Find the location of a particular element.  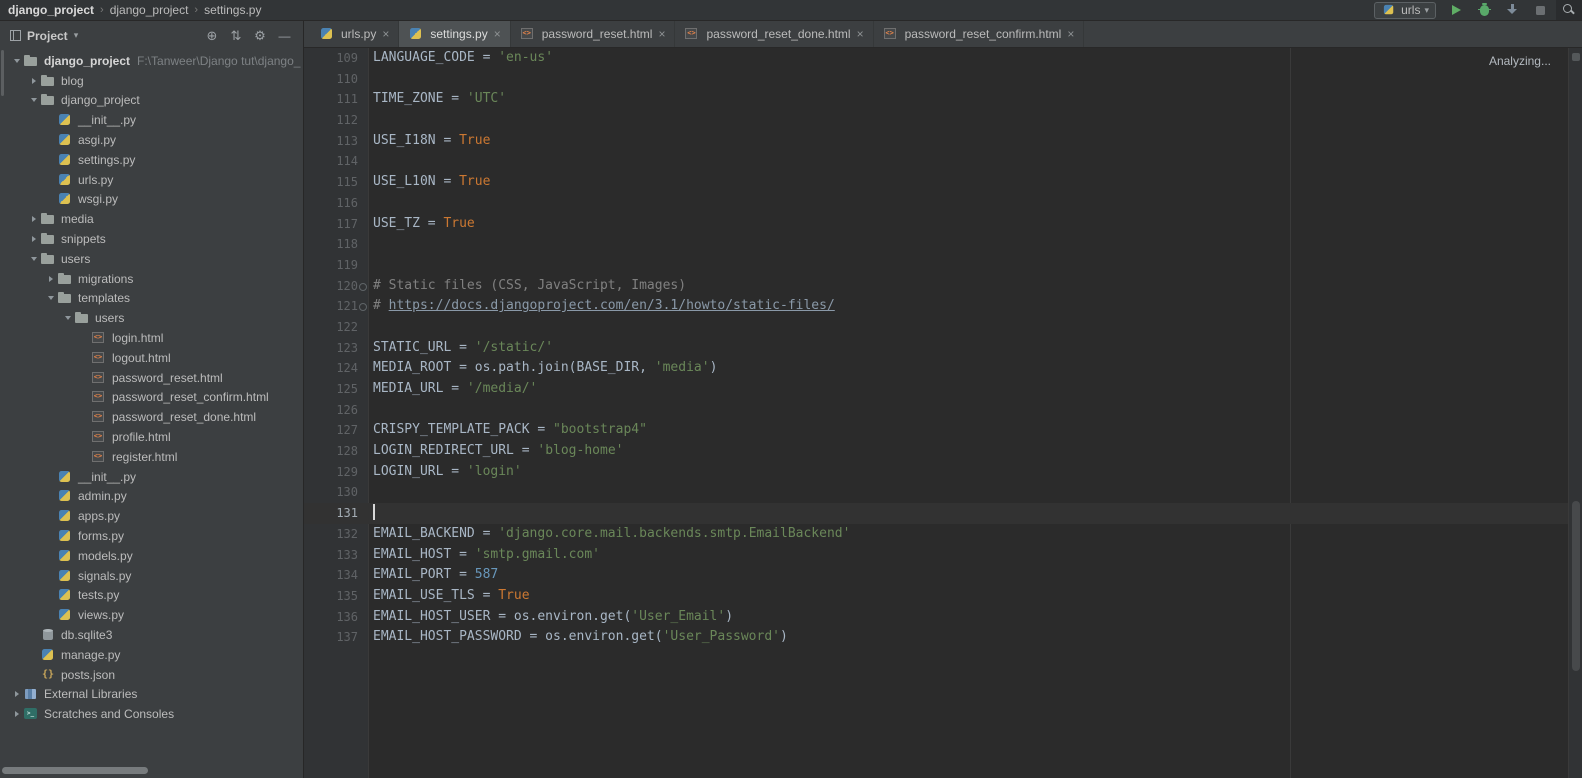

code-line-112: 112 is located at coordinates (936, 120).